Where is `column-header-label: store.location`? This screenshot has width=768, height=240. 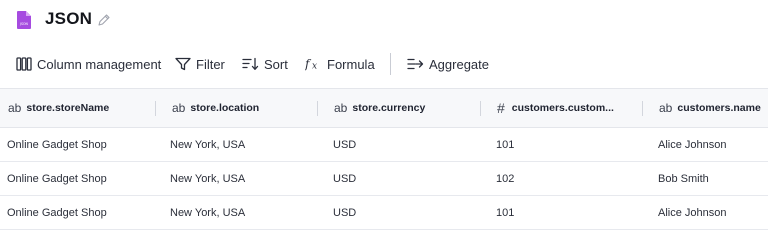
column-header-label: store.location is located at coordinates (225, 108).